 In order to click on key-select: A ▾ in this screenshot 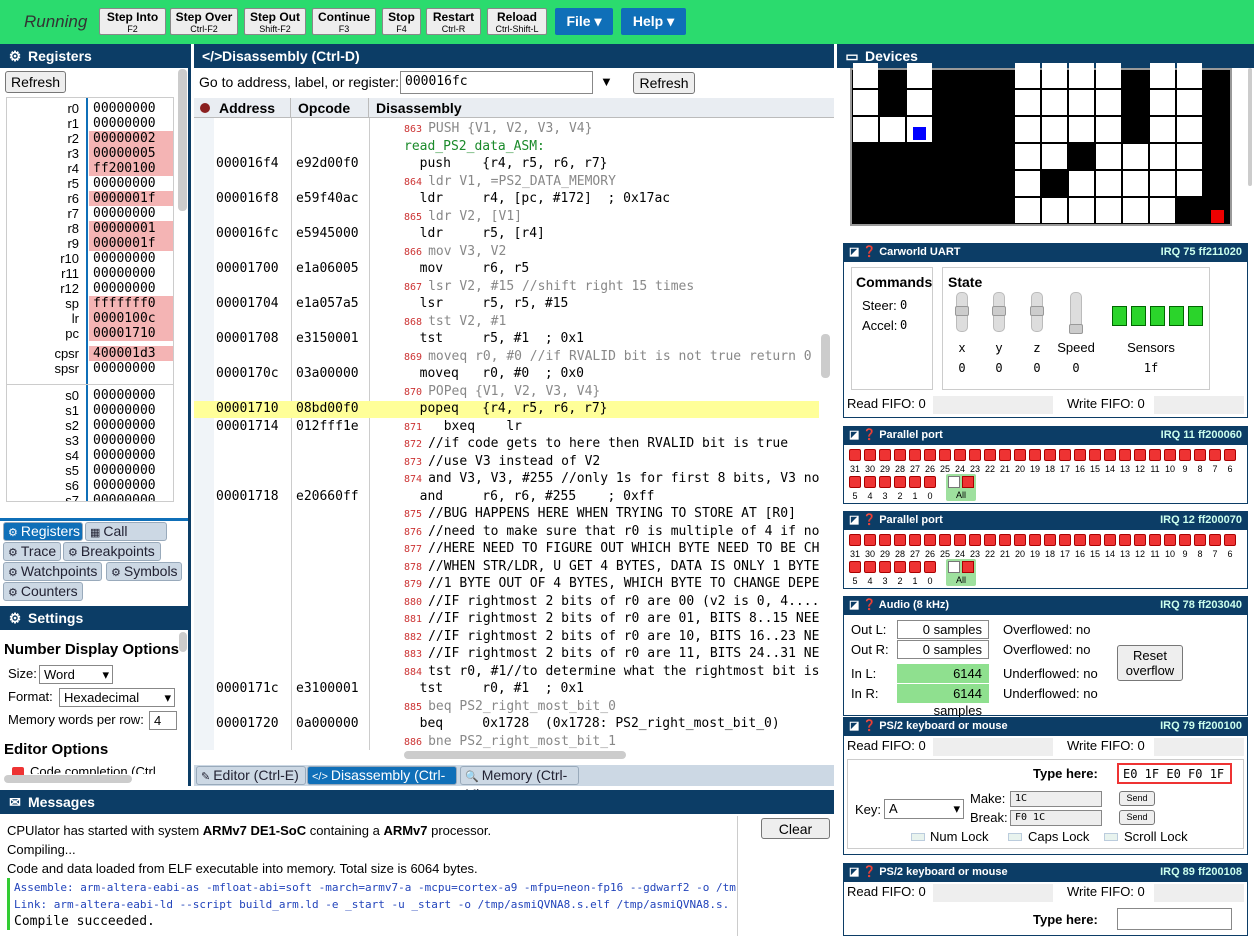, I will do `click(924, 809)`.